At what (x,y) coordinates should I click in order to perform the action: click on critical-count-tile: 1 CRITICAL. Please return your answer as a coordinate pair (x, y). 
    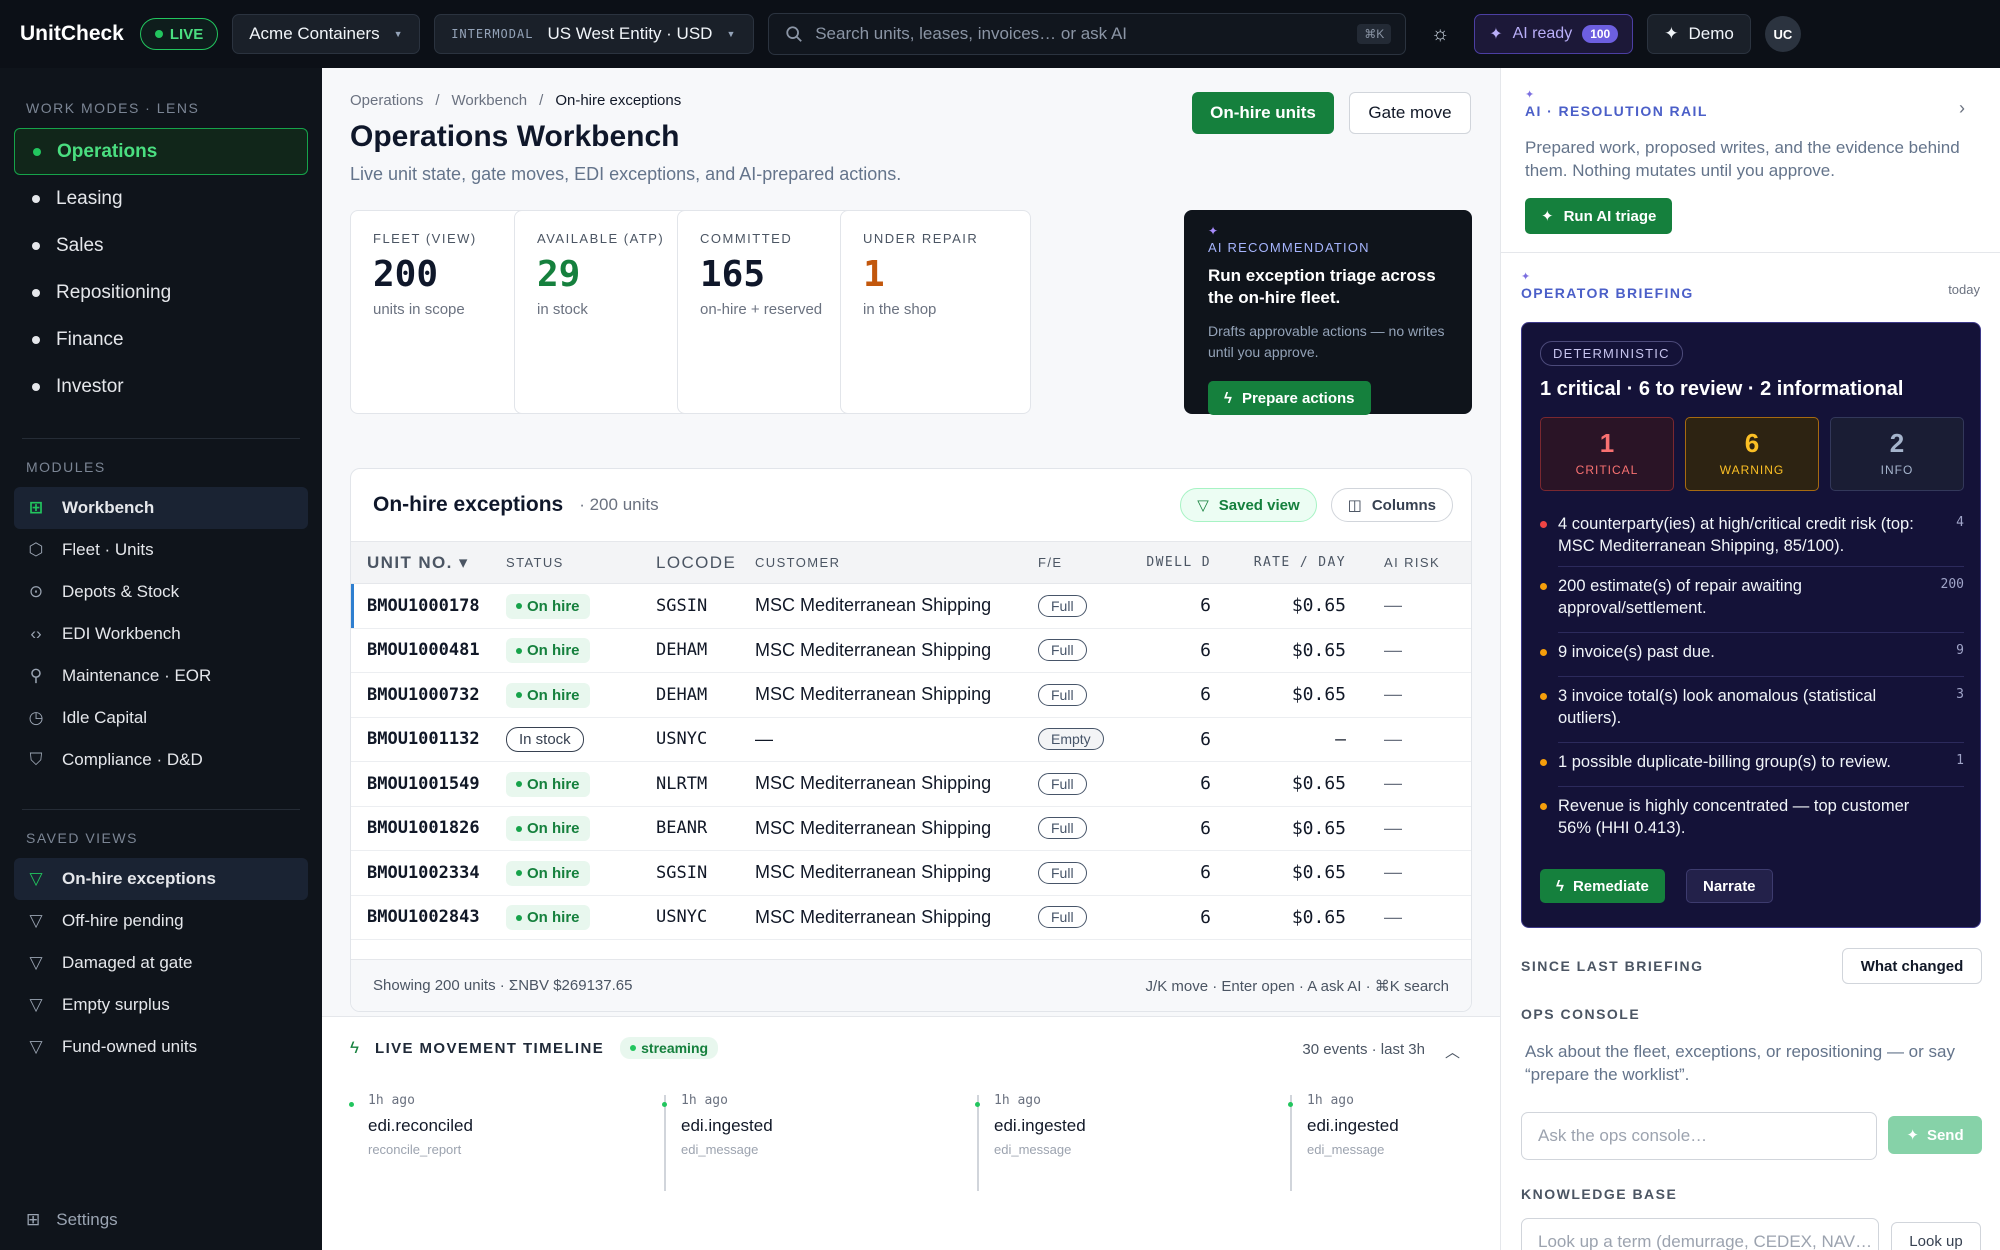
    Looking at the image, I should click on (1607, 454).